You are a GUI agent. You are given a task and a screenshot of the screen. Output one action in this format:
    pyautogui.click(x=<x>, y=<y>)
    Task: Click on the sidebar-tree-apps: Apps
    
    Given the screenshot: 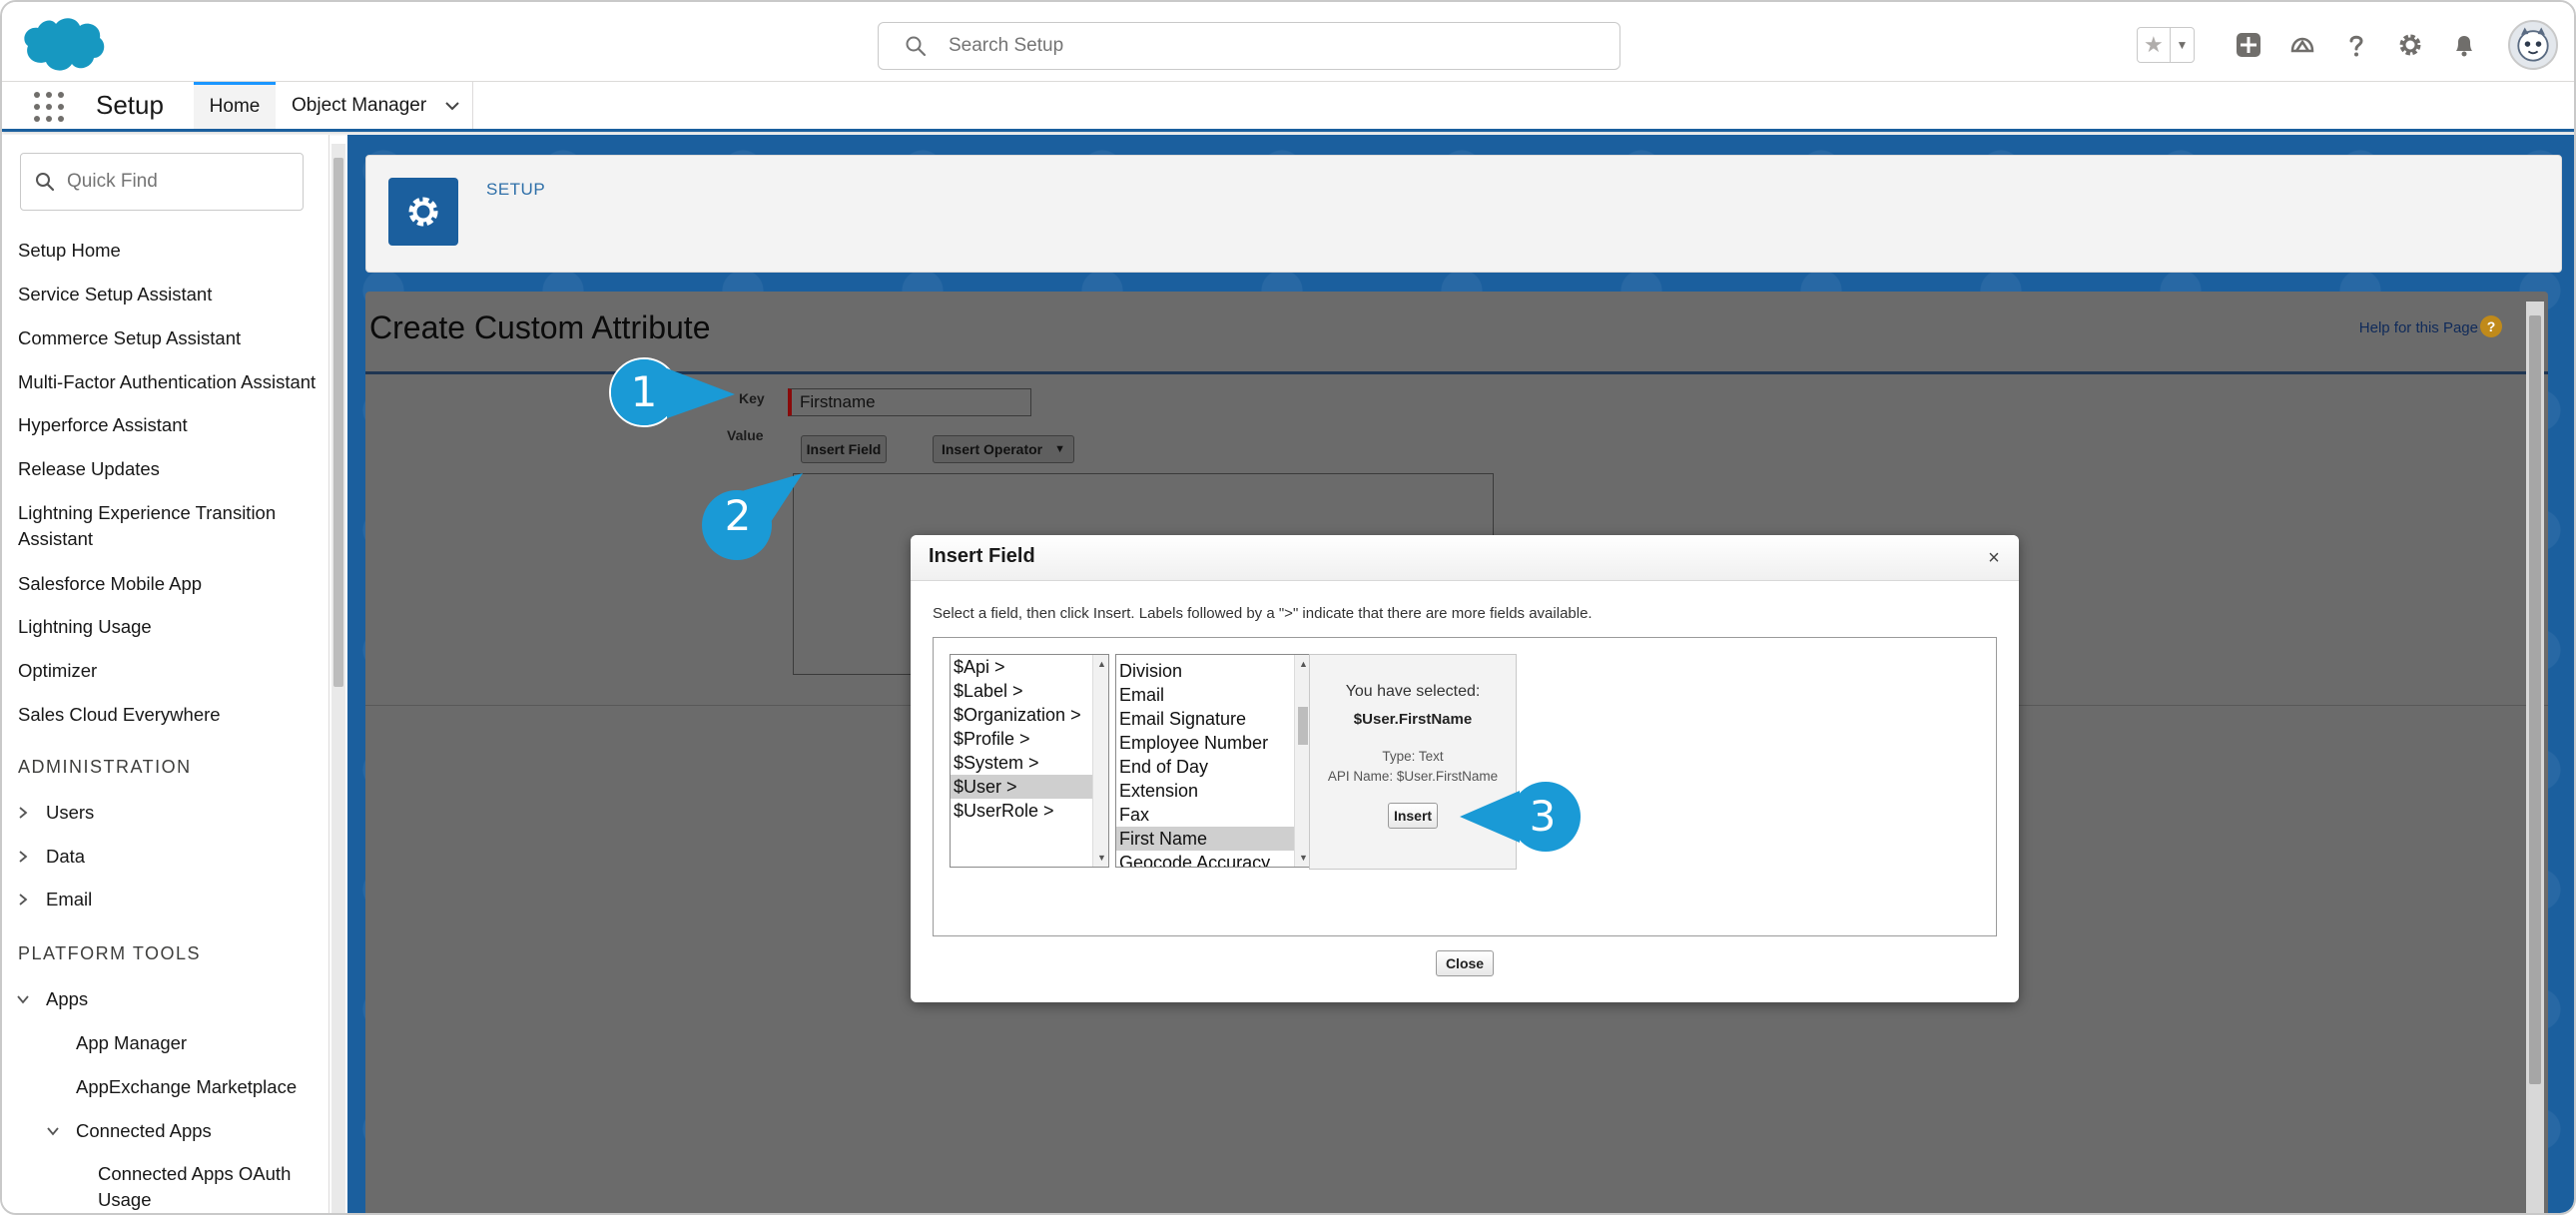 What is the action you would take?
    pyautogui.click(x=52, y=999)
    